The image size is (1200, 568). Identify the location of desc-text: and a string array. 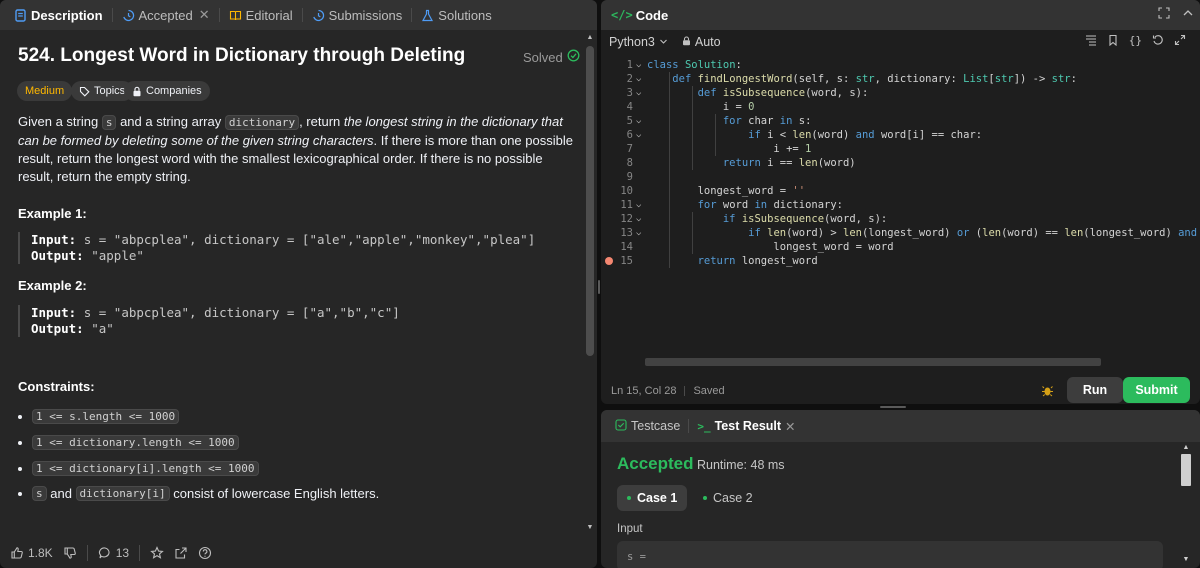
(170, 121).